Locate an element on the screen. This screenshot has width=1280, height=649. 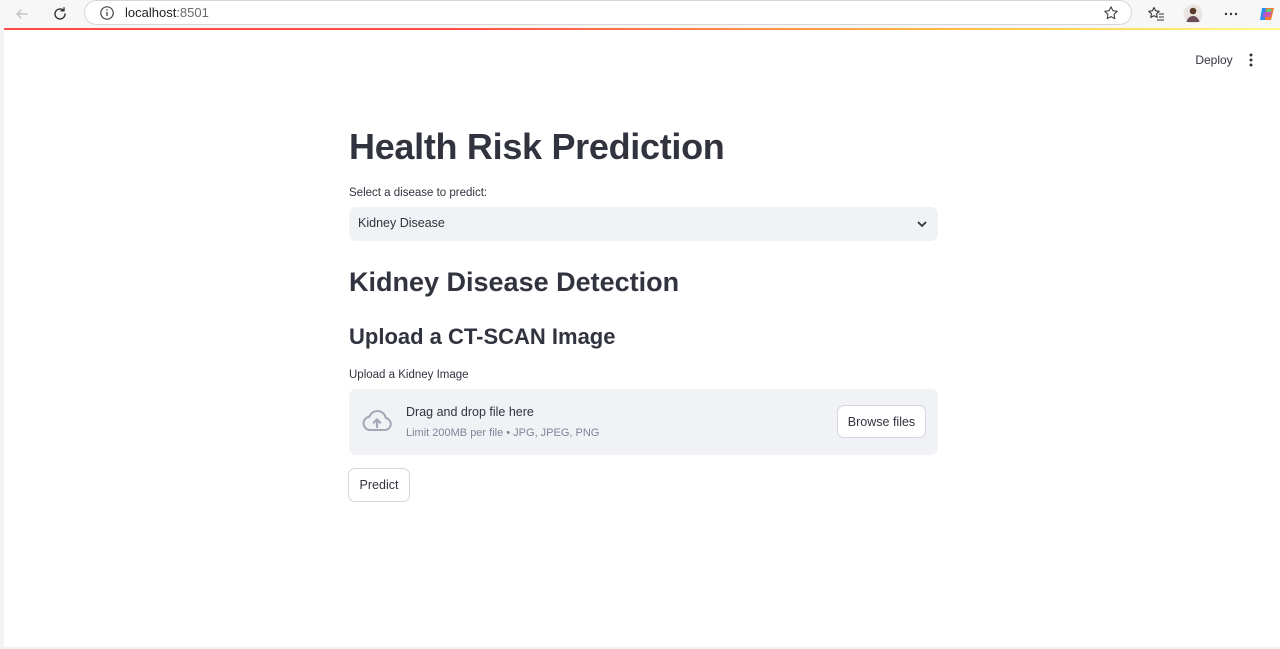
vertical-dots-icon is located at coordinates (1251, 60).